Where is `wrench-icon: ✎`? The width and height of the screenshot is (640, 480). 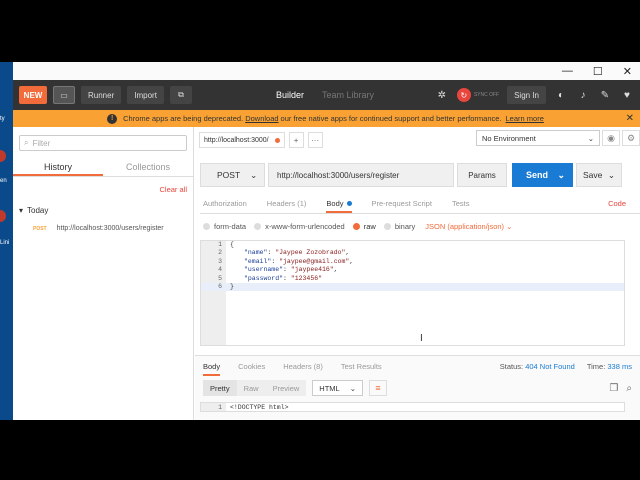
wrench-icon: ✎ is located at coordinates (605, 95).